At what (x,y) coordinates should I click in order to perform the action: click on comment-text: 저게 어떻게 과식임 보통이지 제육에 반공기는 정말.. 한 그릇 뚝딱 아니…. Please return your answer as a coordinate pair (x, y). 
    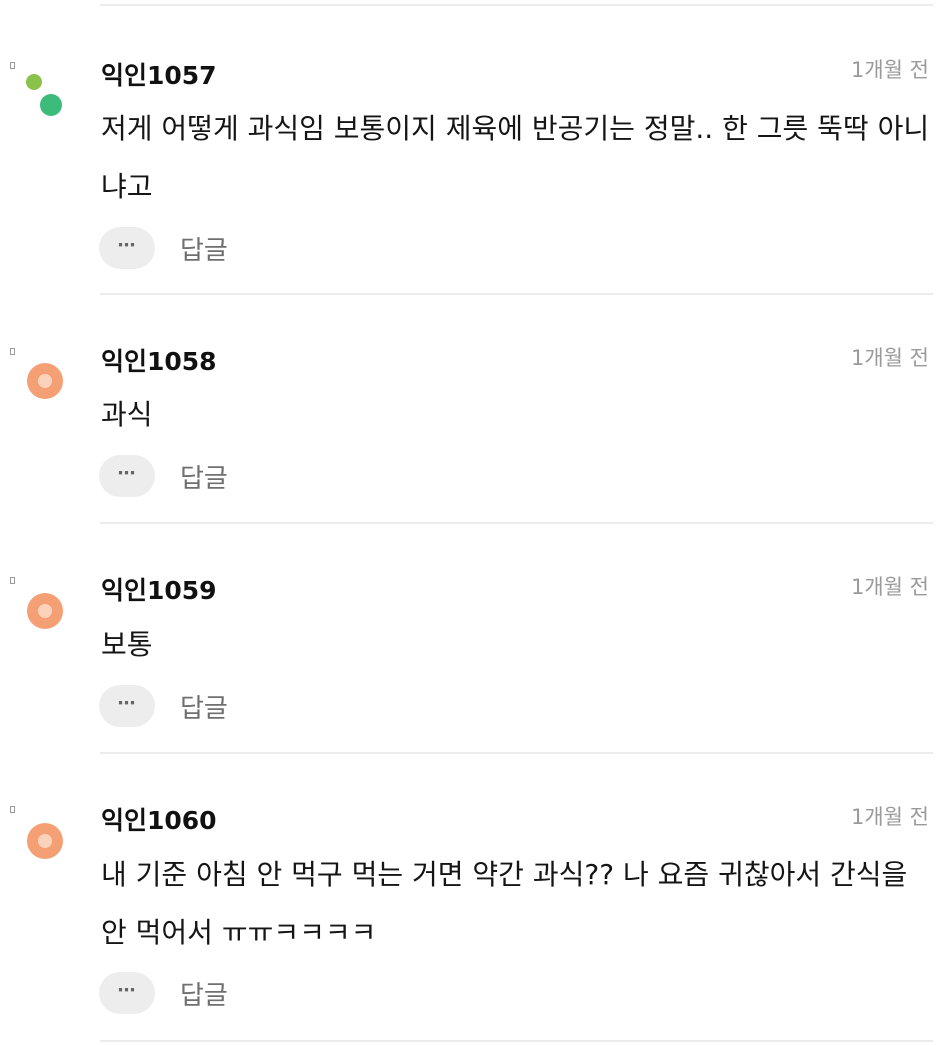
    Looking at the image, I should click on (515, 157).